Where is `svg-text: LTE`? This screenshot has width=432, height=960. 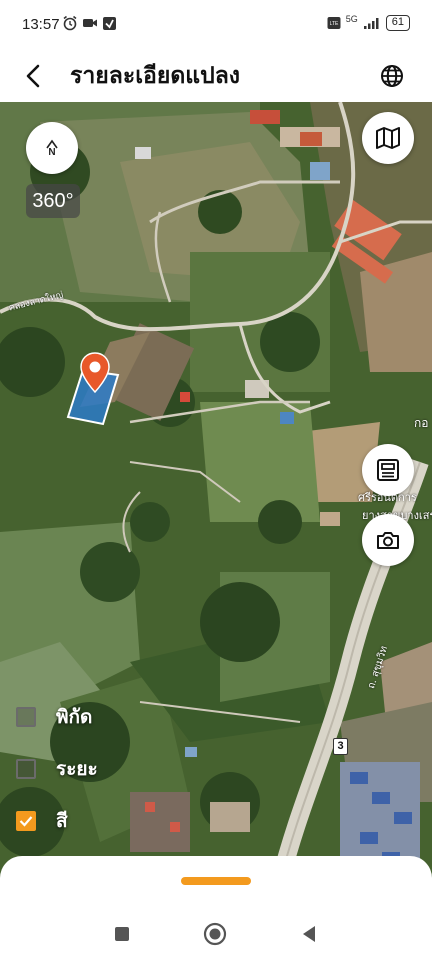
svg-text: LTE is located at coordinates (333, 24).